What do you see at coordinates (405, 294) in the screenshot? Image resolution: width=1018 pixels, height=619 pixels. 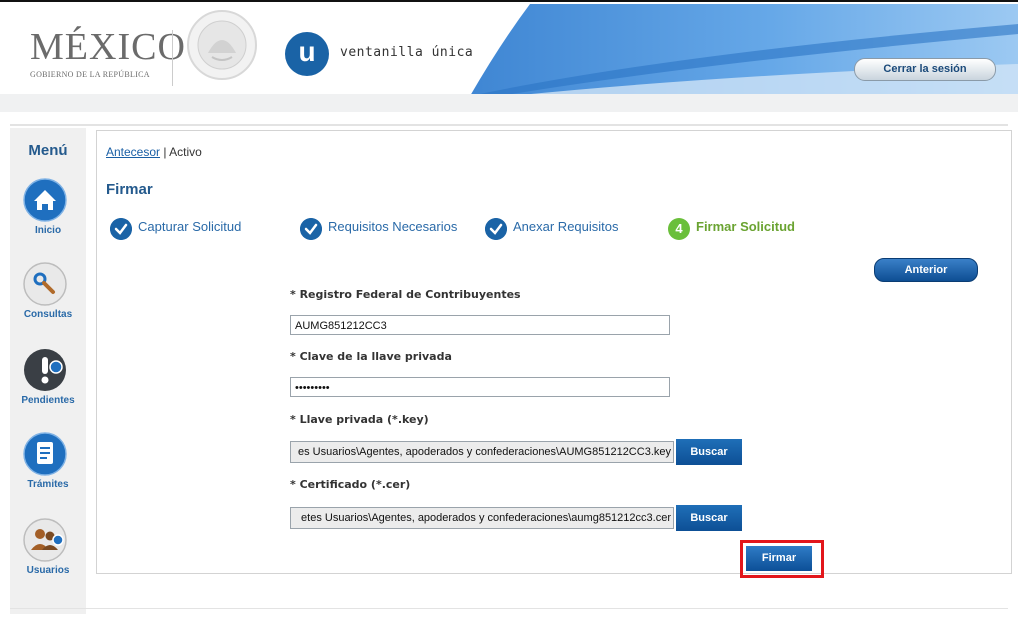 I see `rfc-label: * Registro Federal de Contribuyentes` at bounding box center [405, 294].